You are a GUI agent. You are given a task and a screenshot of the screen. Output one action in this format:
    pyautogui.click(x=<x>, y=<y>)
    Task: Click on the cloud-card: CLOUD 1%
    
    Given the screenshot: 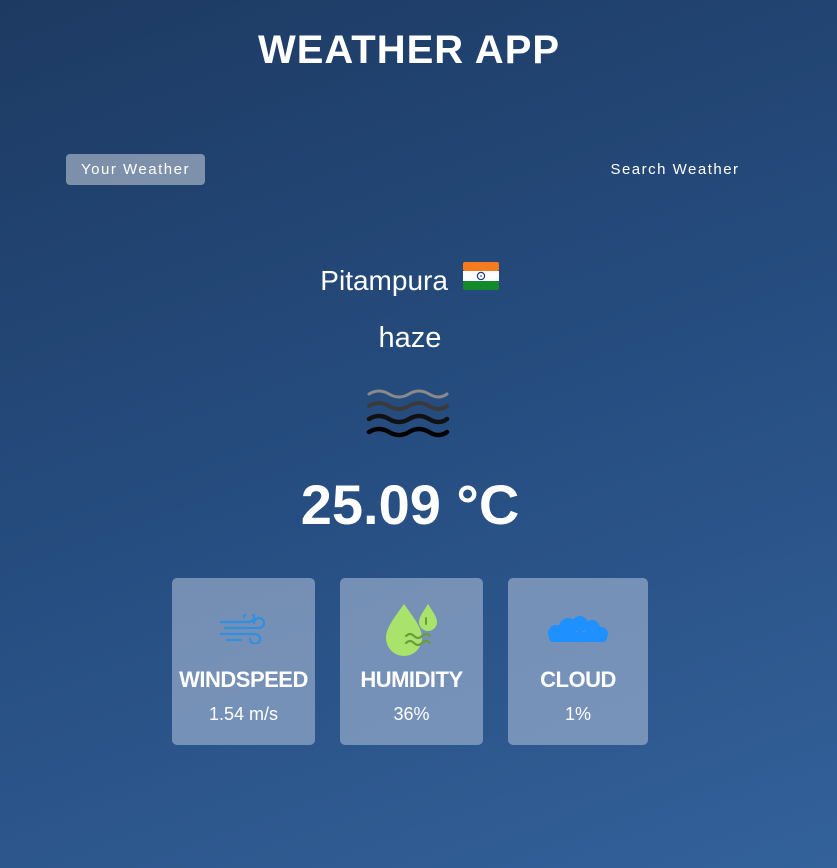 What is the action you would take?
    pyautogui.click(x=578, y=661)
    